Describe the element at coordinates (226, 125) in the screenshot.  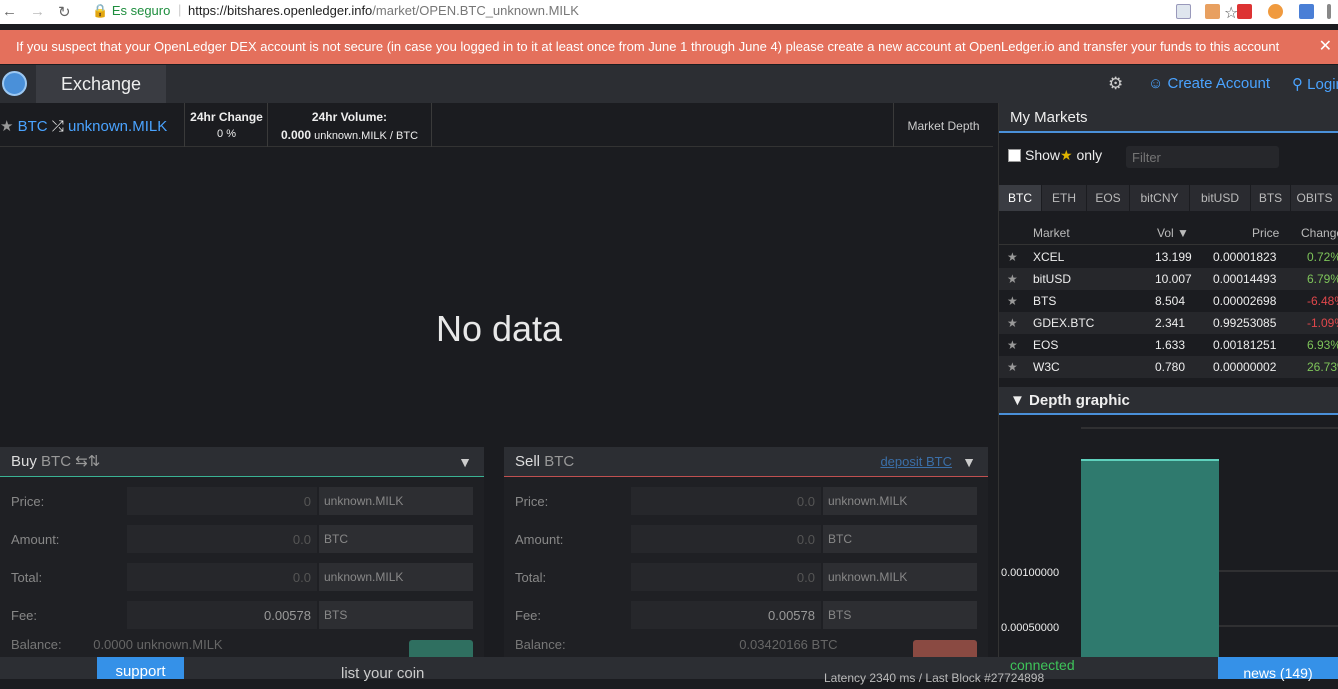
I see `change-stat: 24hr Change 0 %` at that location.